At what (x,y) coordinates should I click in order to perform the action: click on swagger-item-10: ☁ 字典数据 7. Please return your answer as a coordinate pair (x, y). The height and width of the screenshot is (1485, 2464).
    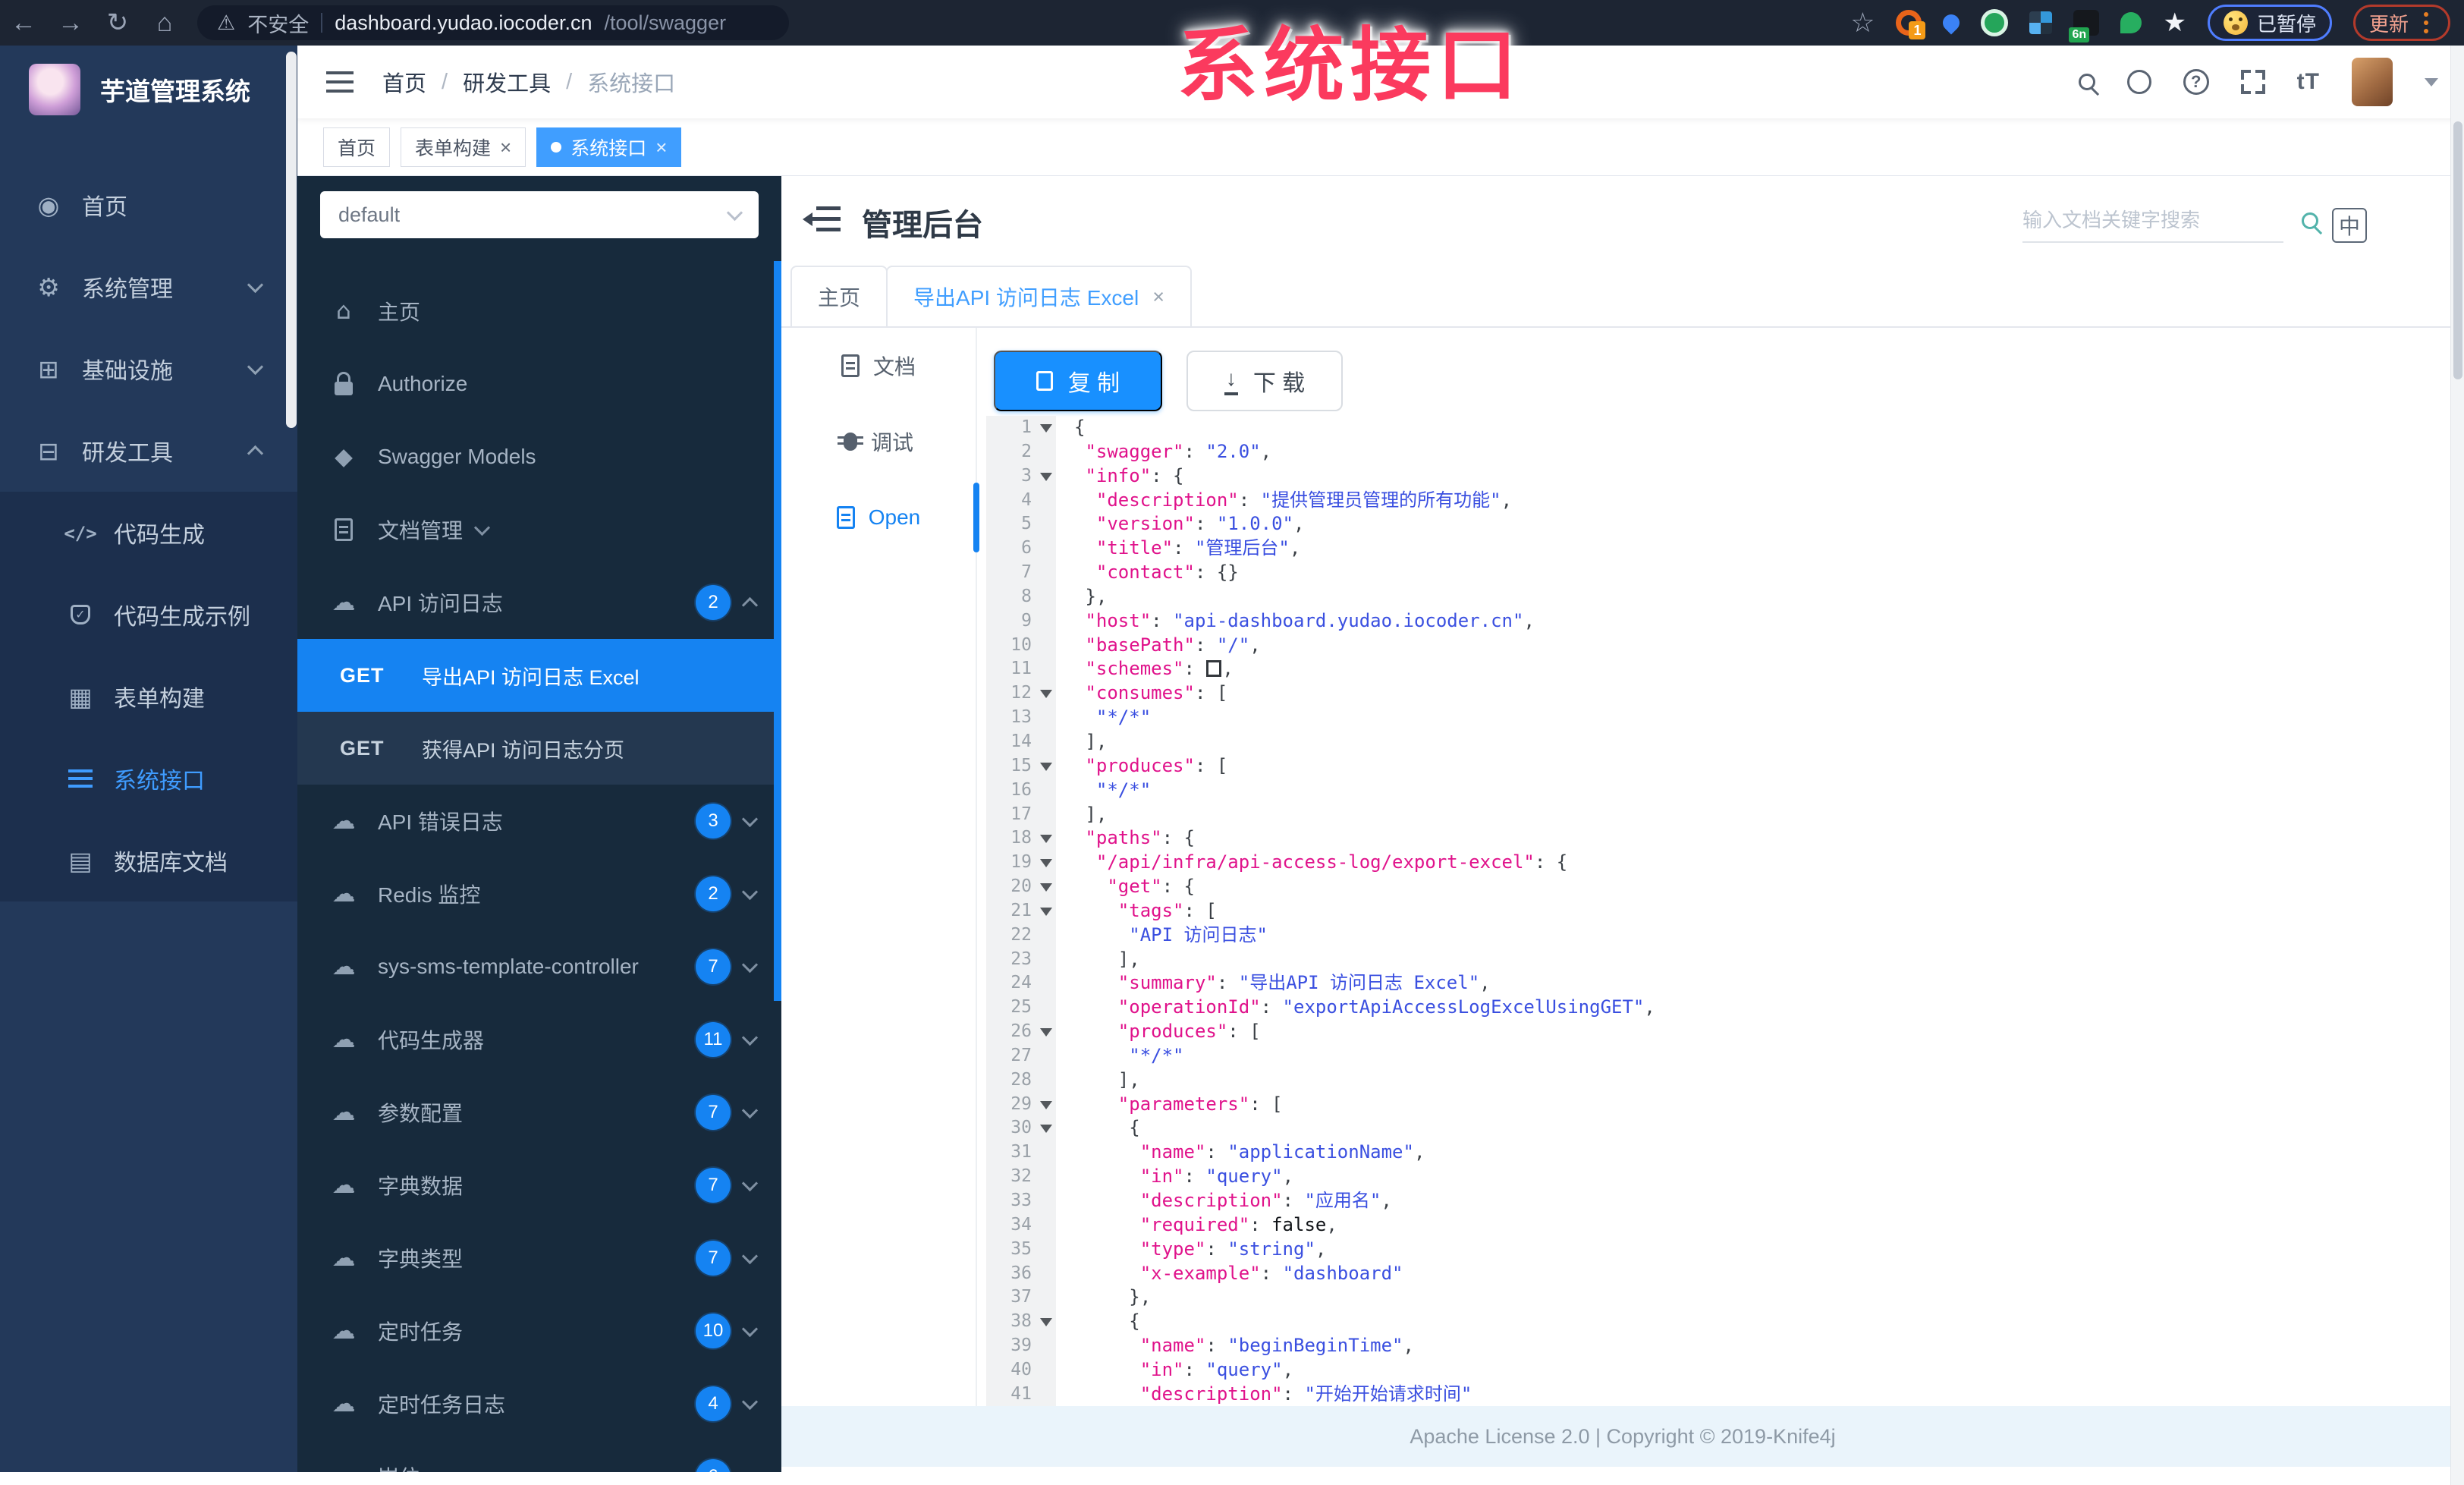
    Looking at the image, I should click on (539, 1185).